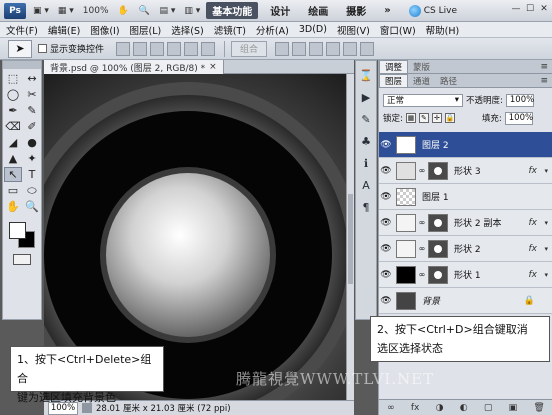 The height and width of the screenshot is (415, 552). I want to click on menu-image: 图像(I), so click(104, 30).